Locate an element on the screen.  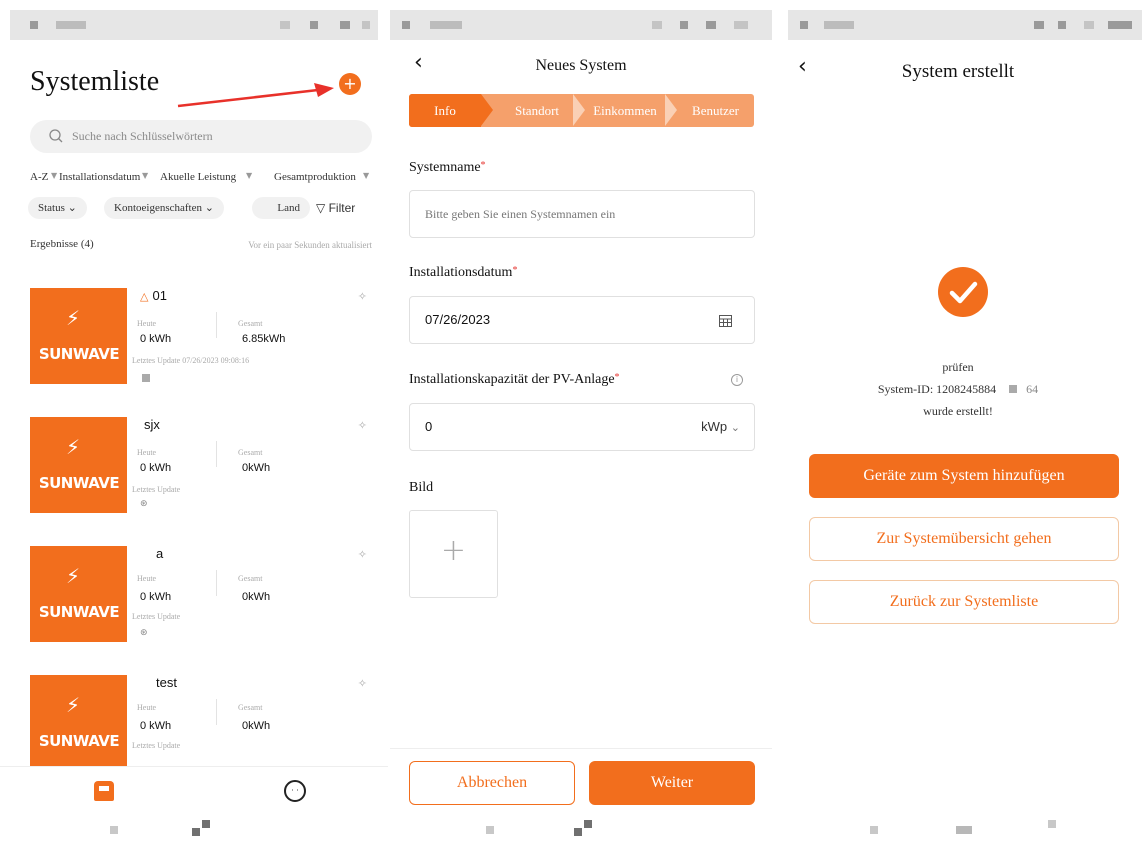
results-count: Ergebnisse (4) is located at coordinates (62, 244).